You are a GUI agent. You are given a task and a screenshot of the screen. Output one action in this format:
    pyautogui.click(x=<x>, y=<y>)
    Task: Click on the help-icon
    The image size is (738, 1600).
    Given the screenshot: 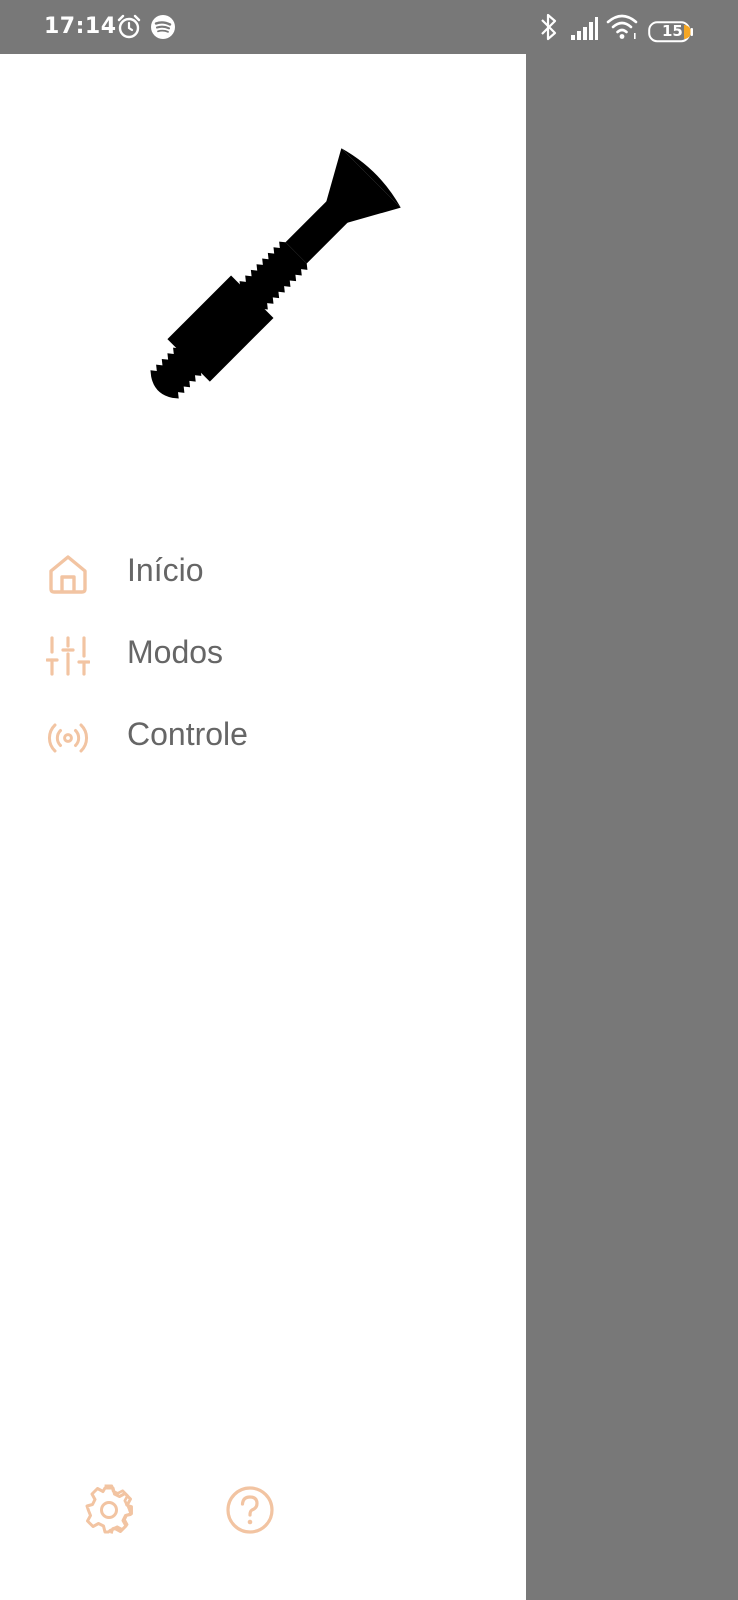 What is the action you would take?
    pyautogui.click(x=250, y=1510)
    